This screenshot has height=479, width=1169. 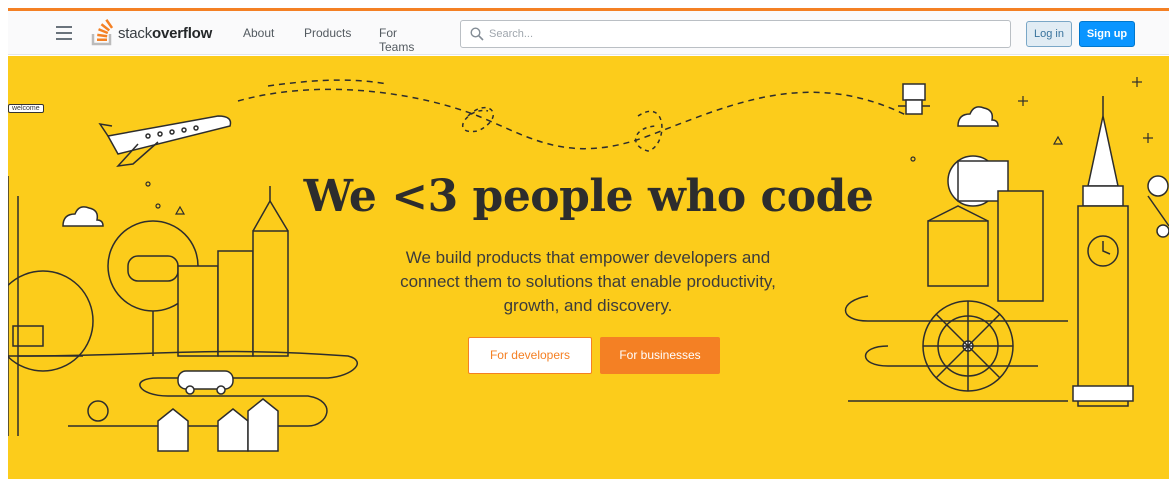 What do you see at coordinates (477, 34) in the screenshot?
I see `search-icon` at bounding box center [477, 34].